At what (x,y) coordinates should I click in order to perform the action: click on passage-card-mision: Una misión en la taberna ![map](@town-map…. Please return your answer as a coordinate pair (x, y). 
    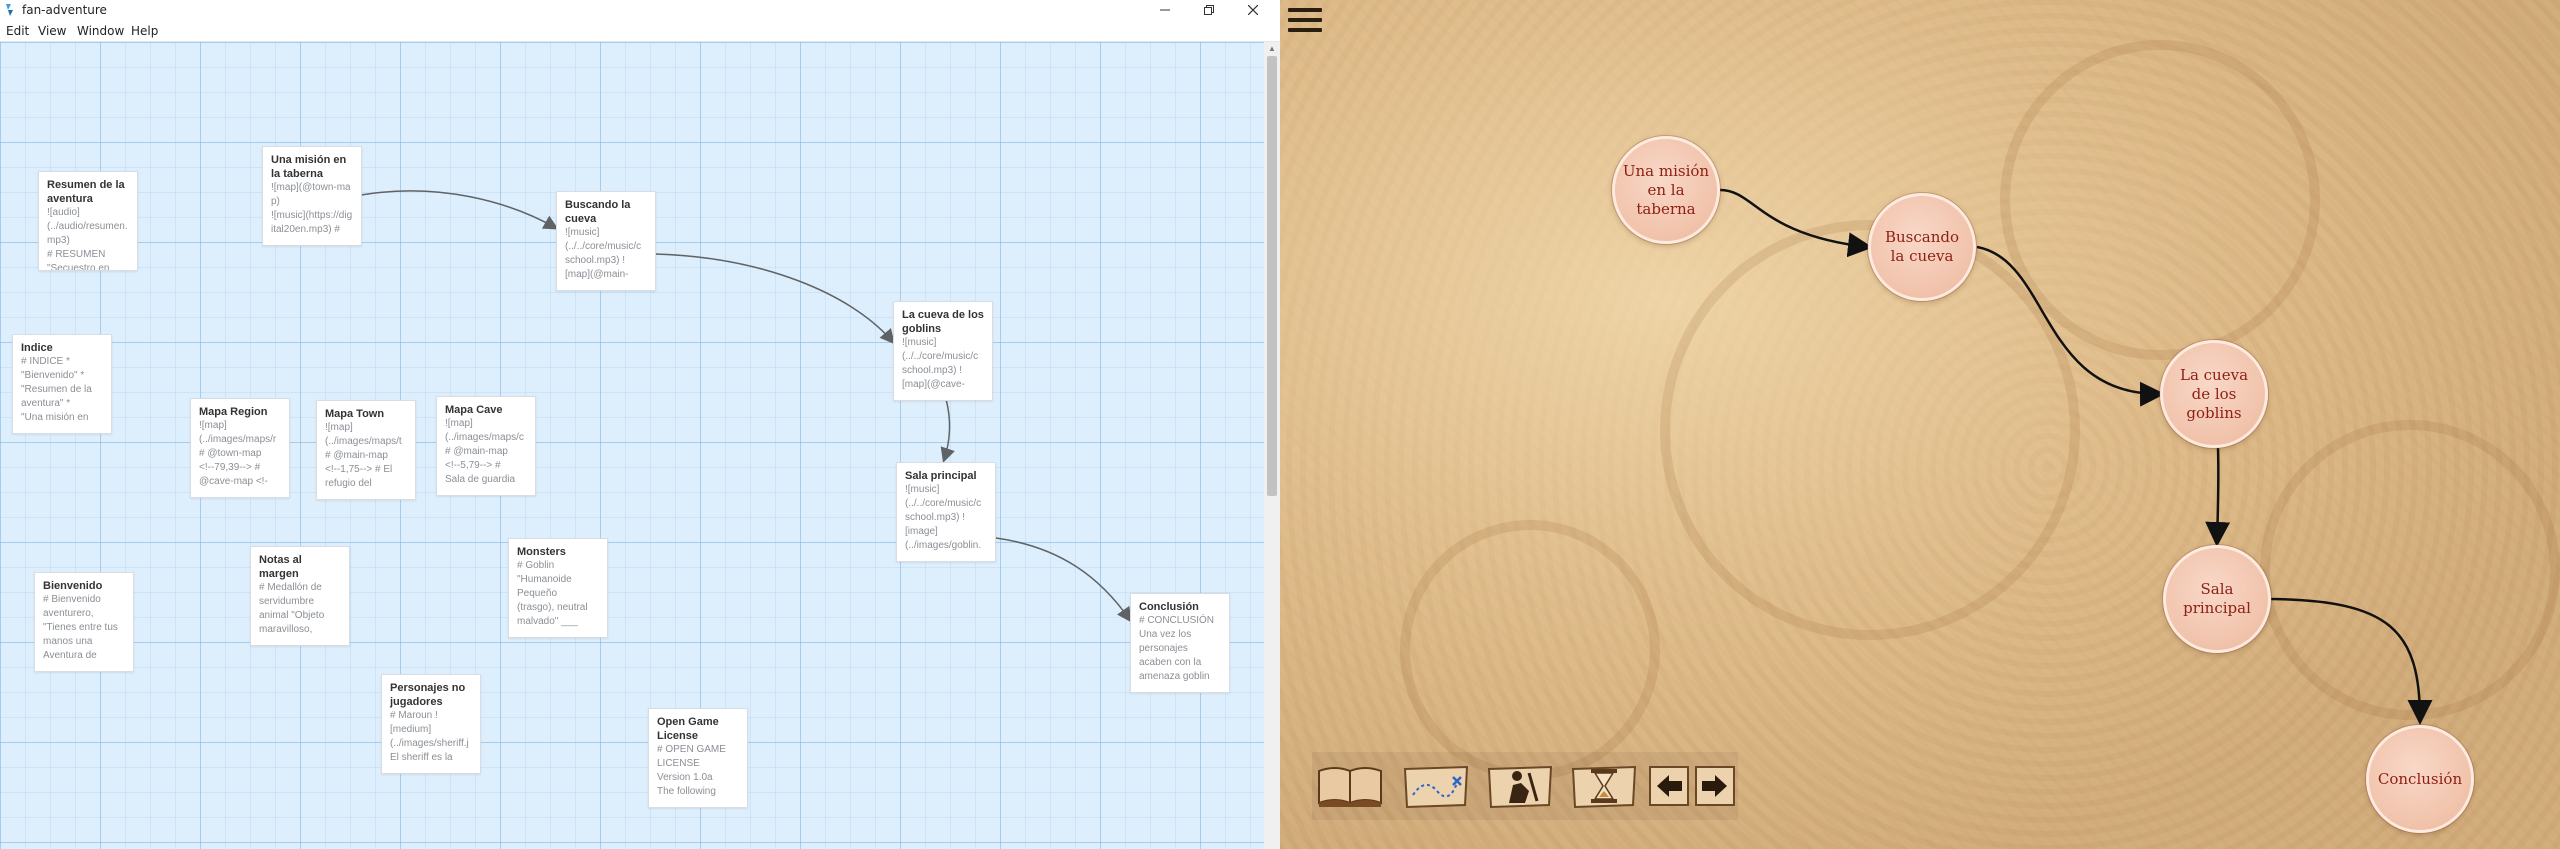
    Looking at the image, I should click on (312, 196).